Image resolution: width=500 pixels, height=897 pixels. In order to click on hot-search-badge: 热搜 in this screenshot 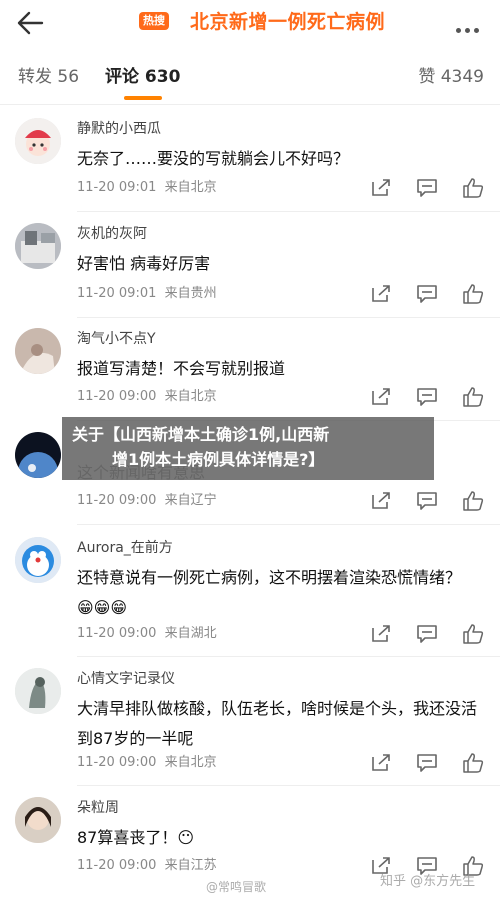, I will do `click(154, 21)`.